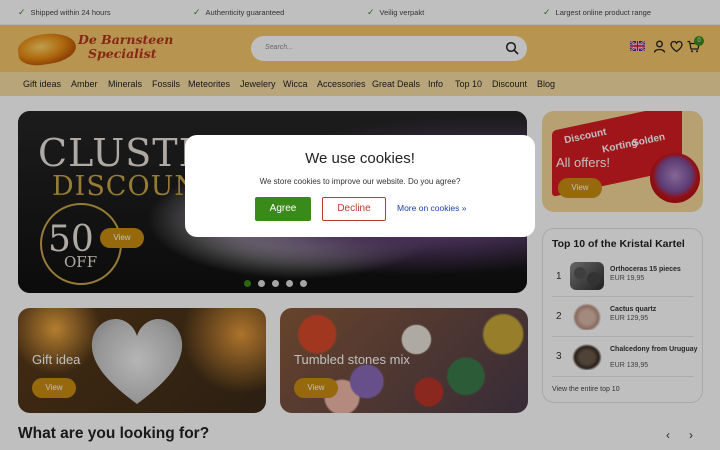 This screenshot has height=450, width=720. What do you see at coordinates (283, 209) in the screenshot?
I see `agree-button: Agree` at bounding box center [283, 209].